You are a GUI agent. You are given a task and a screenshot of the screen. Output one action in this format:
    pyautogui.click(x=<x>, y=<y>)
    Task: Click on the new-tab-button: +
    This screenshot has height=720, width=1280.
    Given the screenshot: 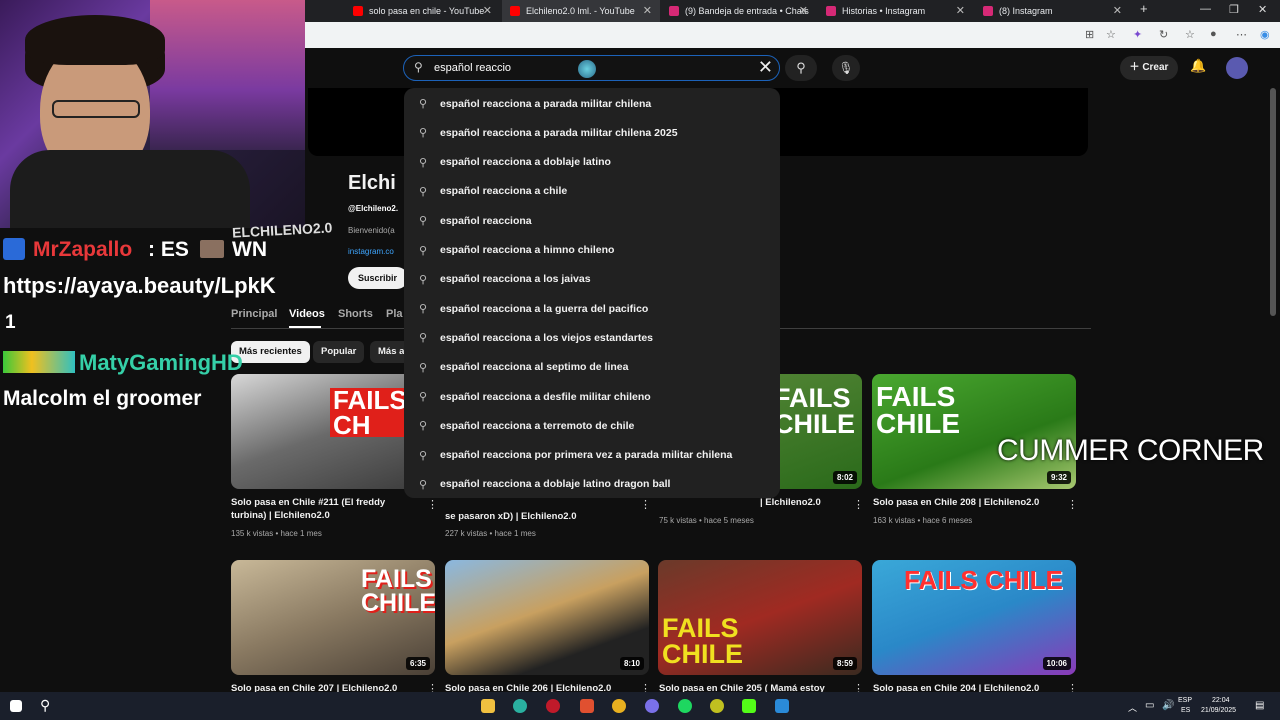 What is the action you would take?
    pyautogui.click(x=1144, y=8)
    